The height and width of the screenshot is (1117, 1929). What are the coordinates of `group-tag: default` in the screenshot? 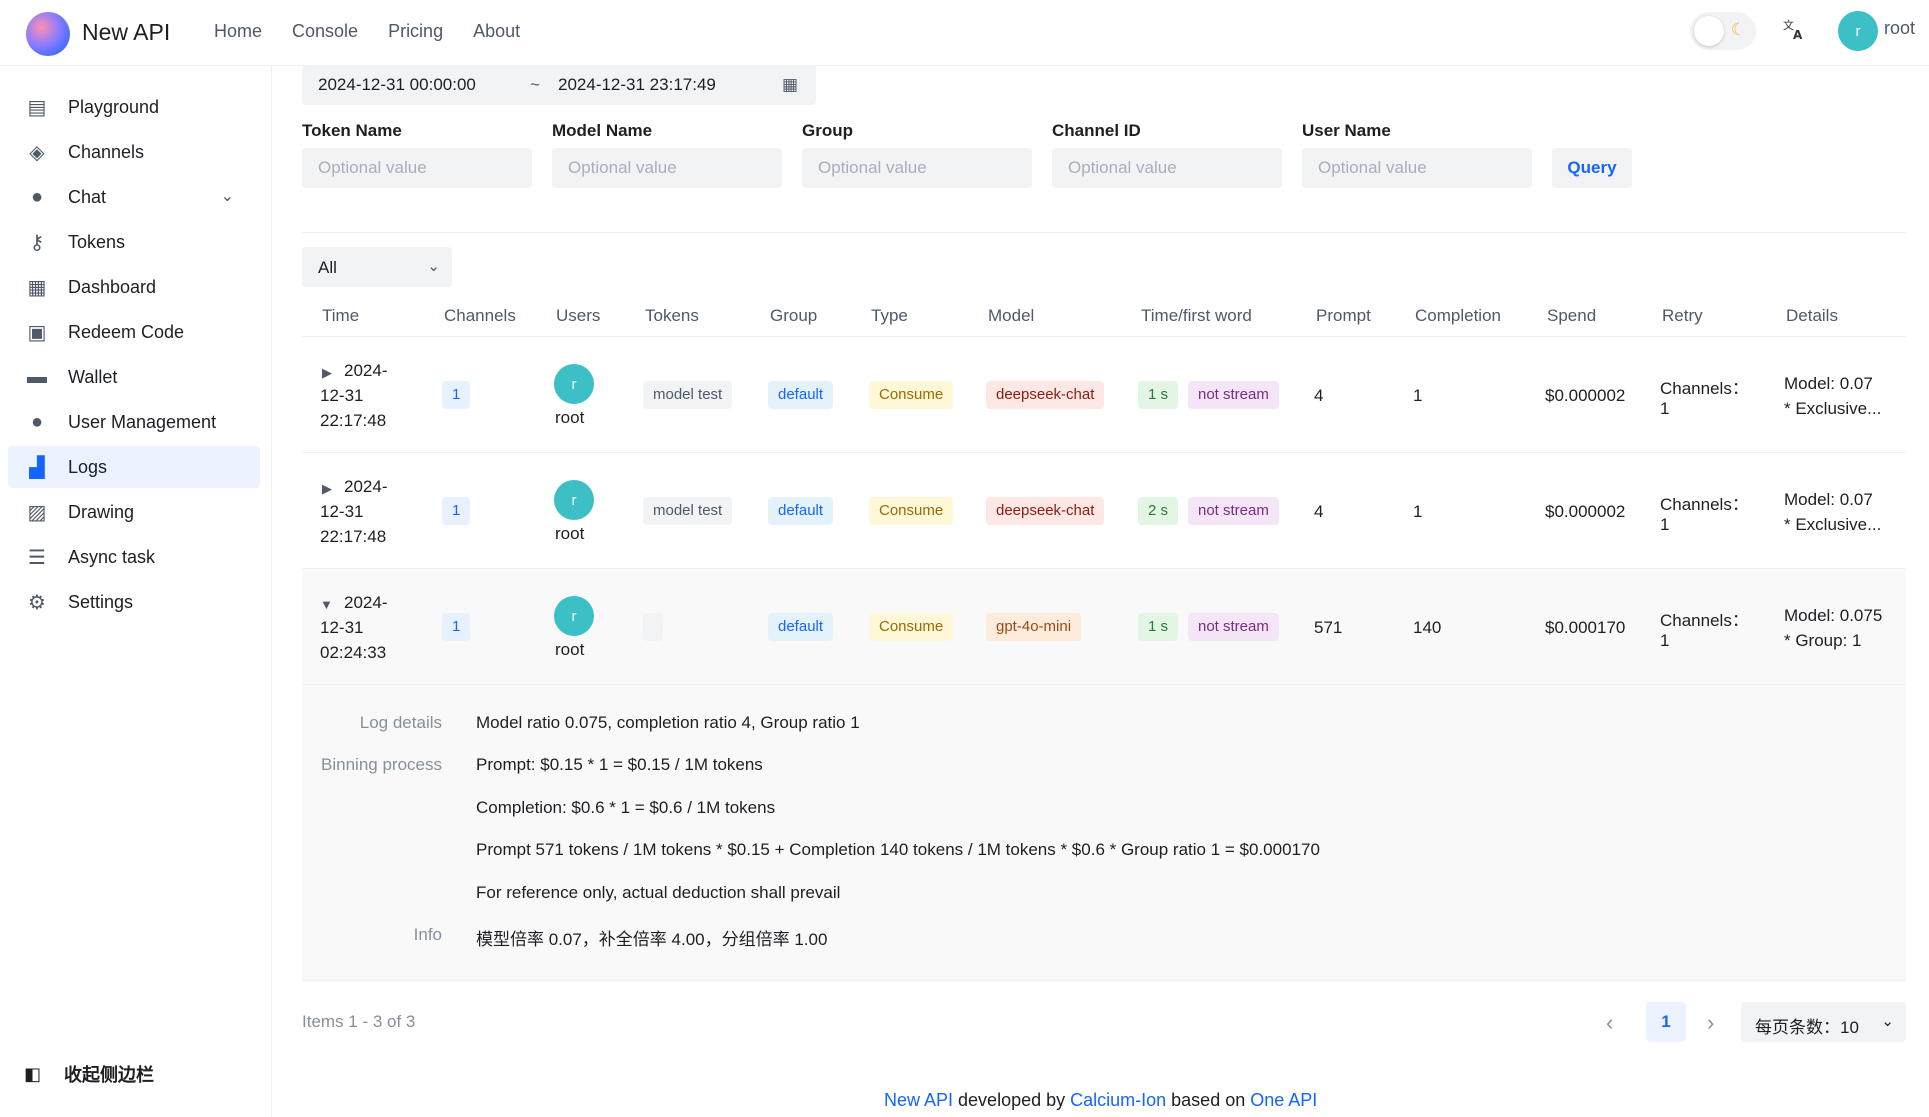 It's located at (801, 511).